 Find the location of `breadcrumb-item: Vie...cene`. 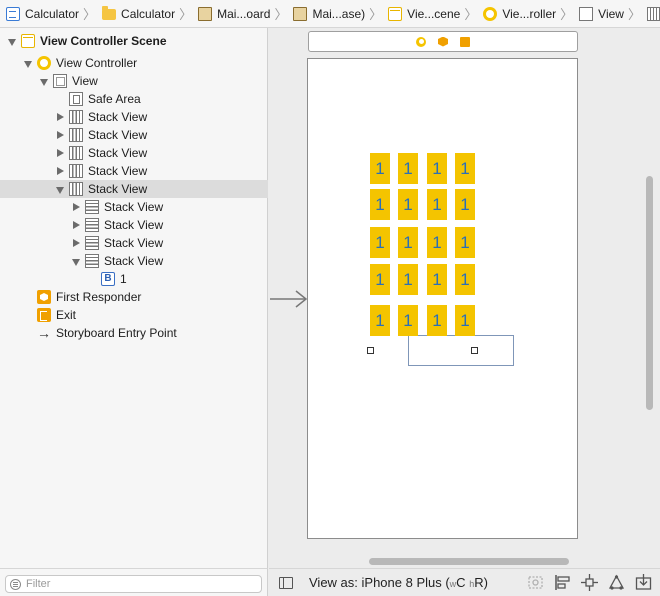

breadcrumb-item: Vie...cene is located at coordinates (424, 13).